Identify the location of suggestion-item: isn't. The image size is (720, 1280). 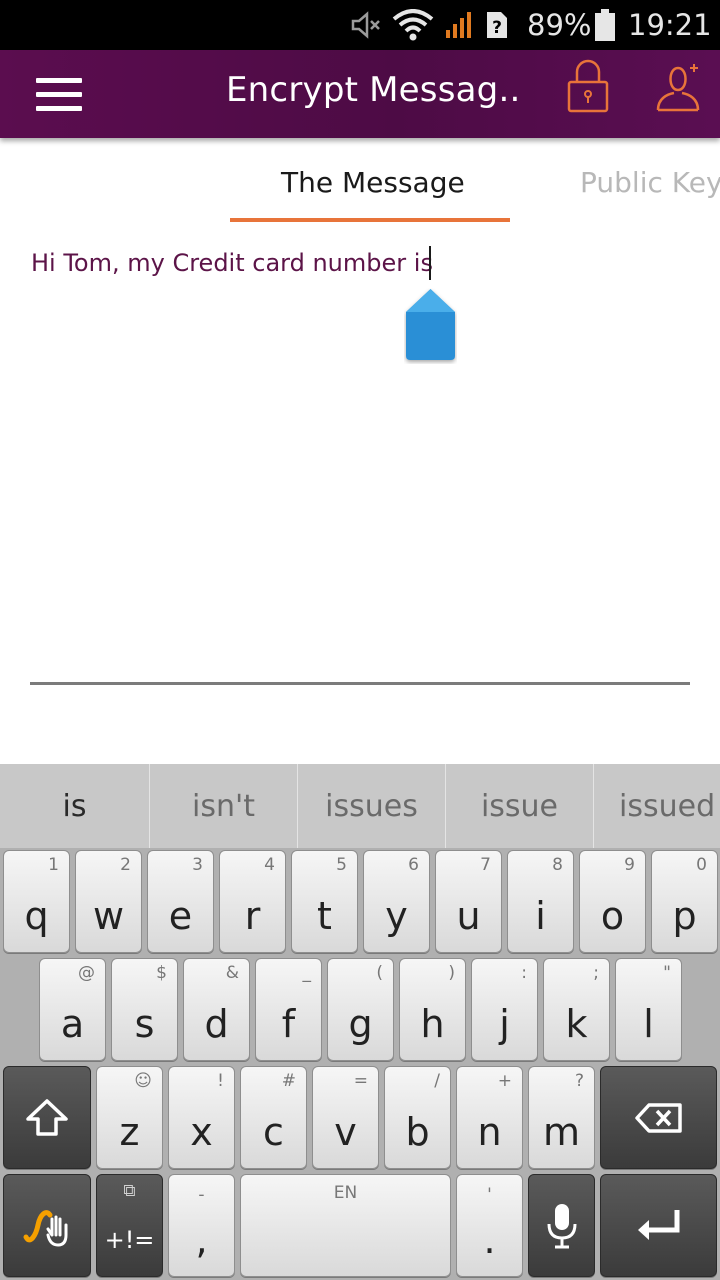
(223, 806).